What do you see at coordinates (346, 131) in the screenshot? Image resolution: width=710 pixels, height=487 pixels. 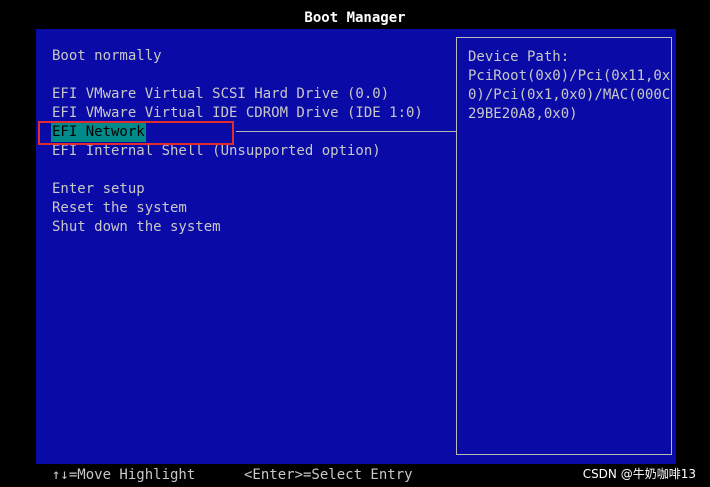 I see `selection-divider` at bounding box center [346, 131].